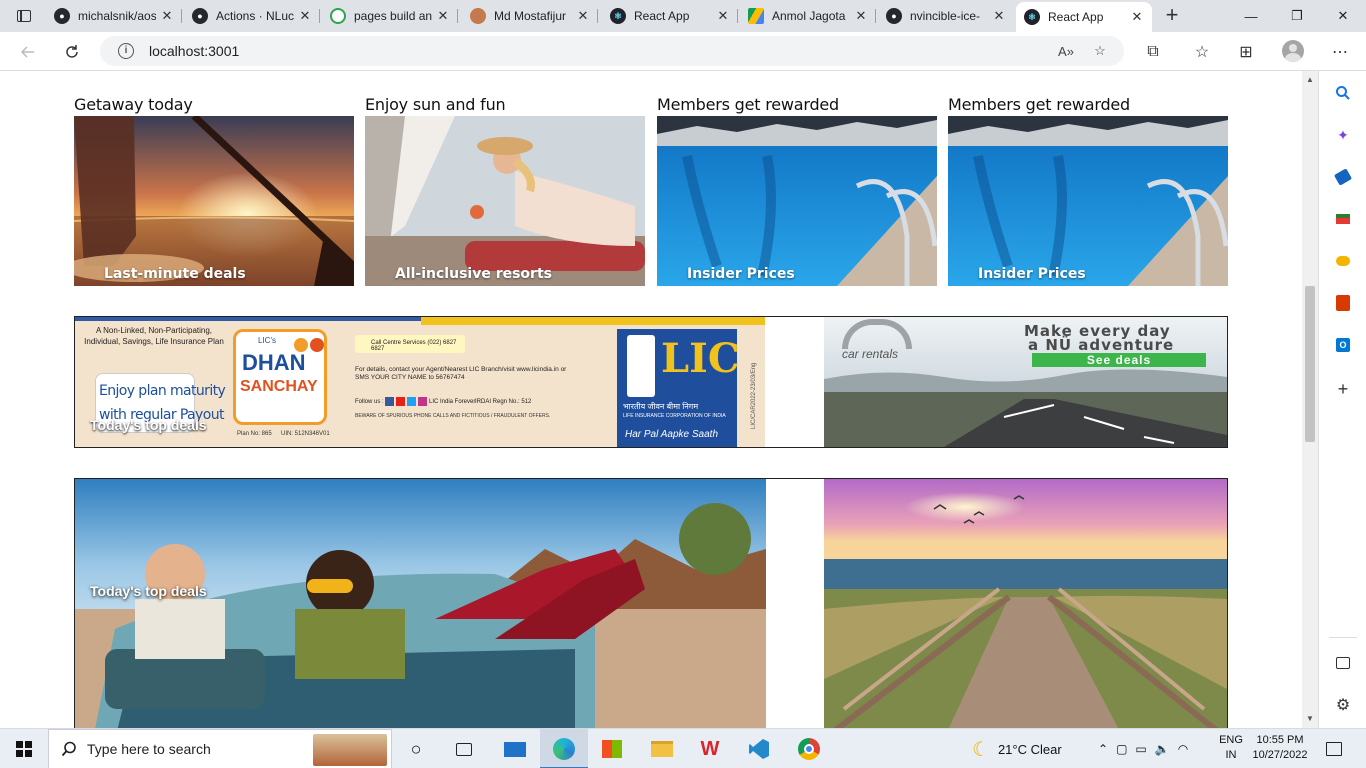 Image resolution: width=1366 pixels, height=768 pixels. I want to click on chevron-up-icon: ⌃, so click(1103, 749).